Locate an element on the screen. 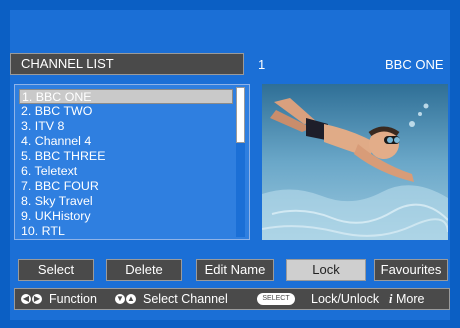 The height and width of the screenshot is (328, 460). favourites-button: Favourites is located at coordinates (411, 270).